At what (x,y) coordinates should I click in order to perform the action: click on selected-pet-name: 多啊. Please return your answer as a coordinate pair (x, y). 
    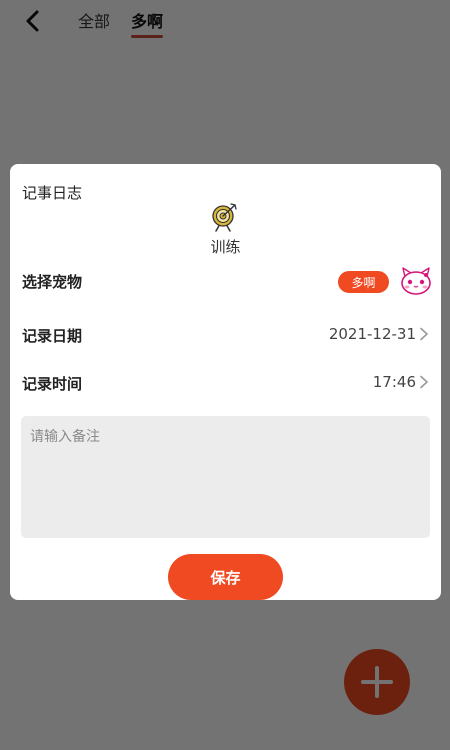
    Looking at the image, I should click on (363, 282).